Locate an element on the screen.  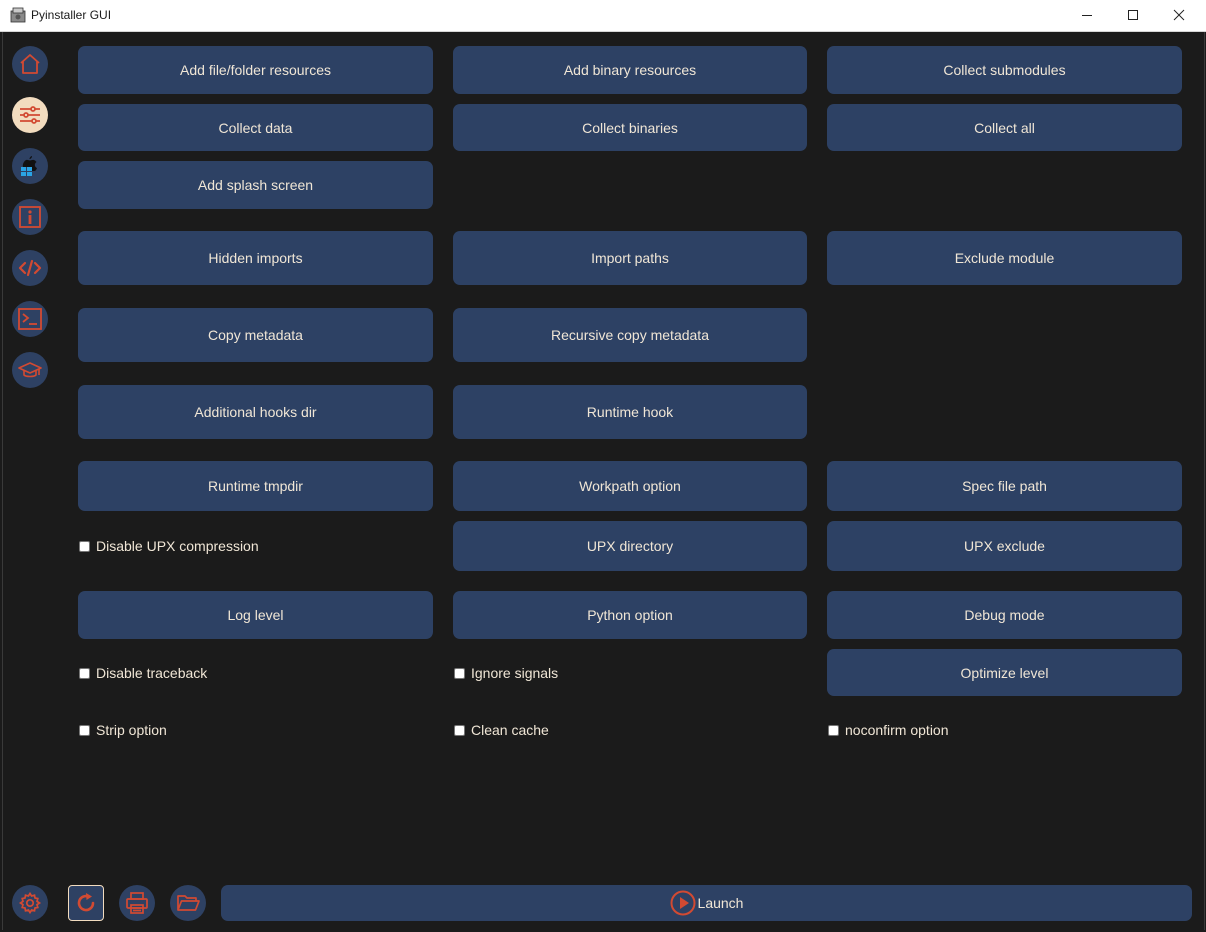
printer-icon is located at coordinates (137, 903).